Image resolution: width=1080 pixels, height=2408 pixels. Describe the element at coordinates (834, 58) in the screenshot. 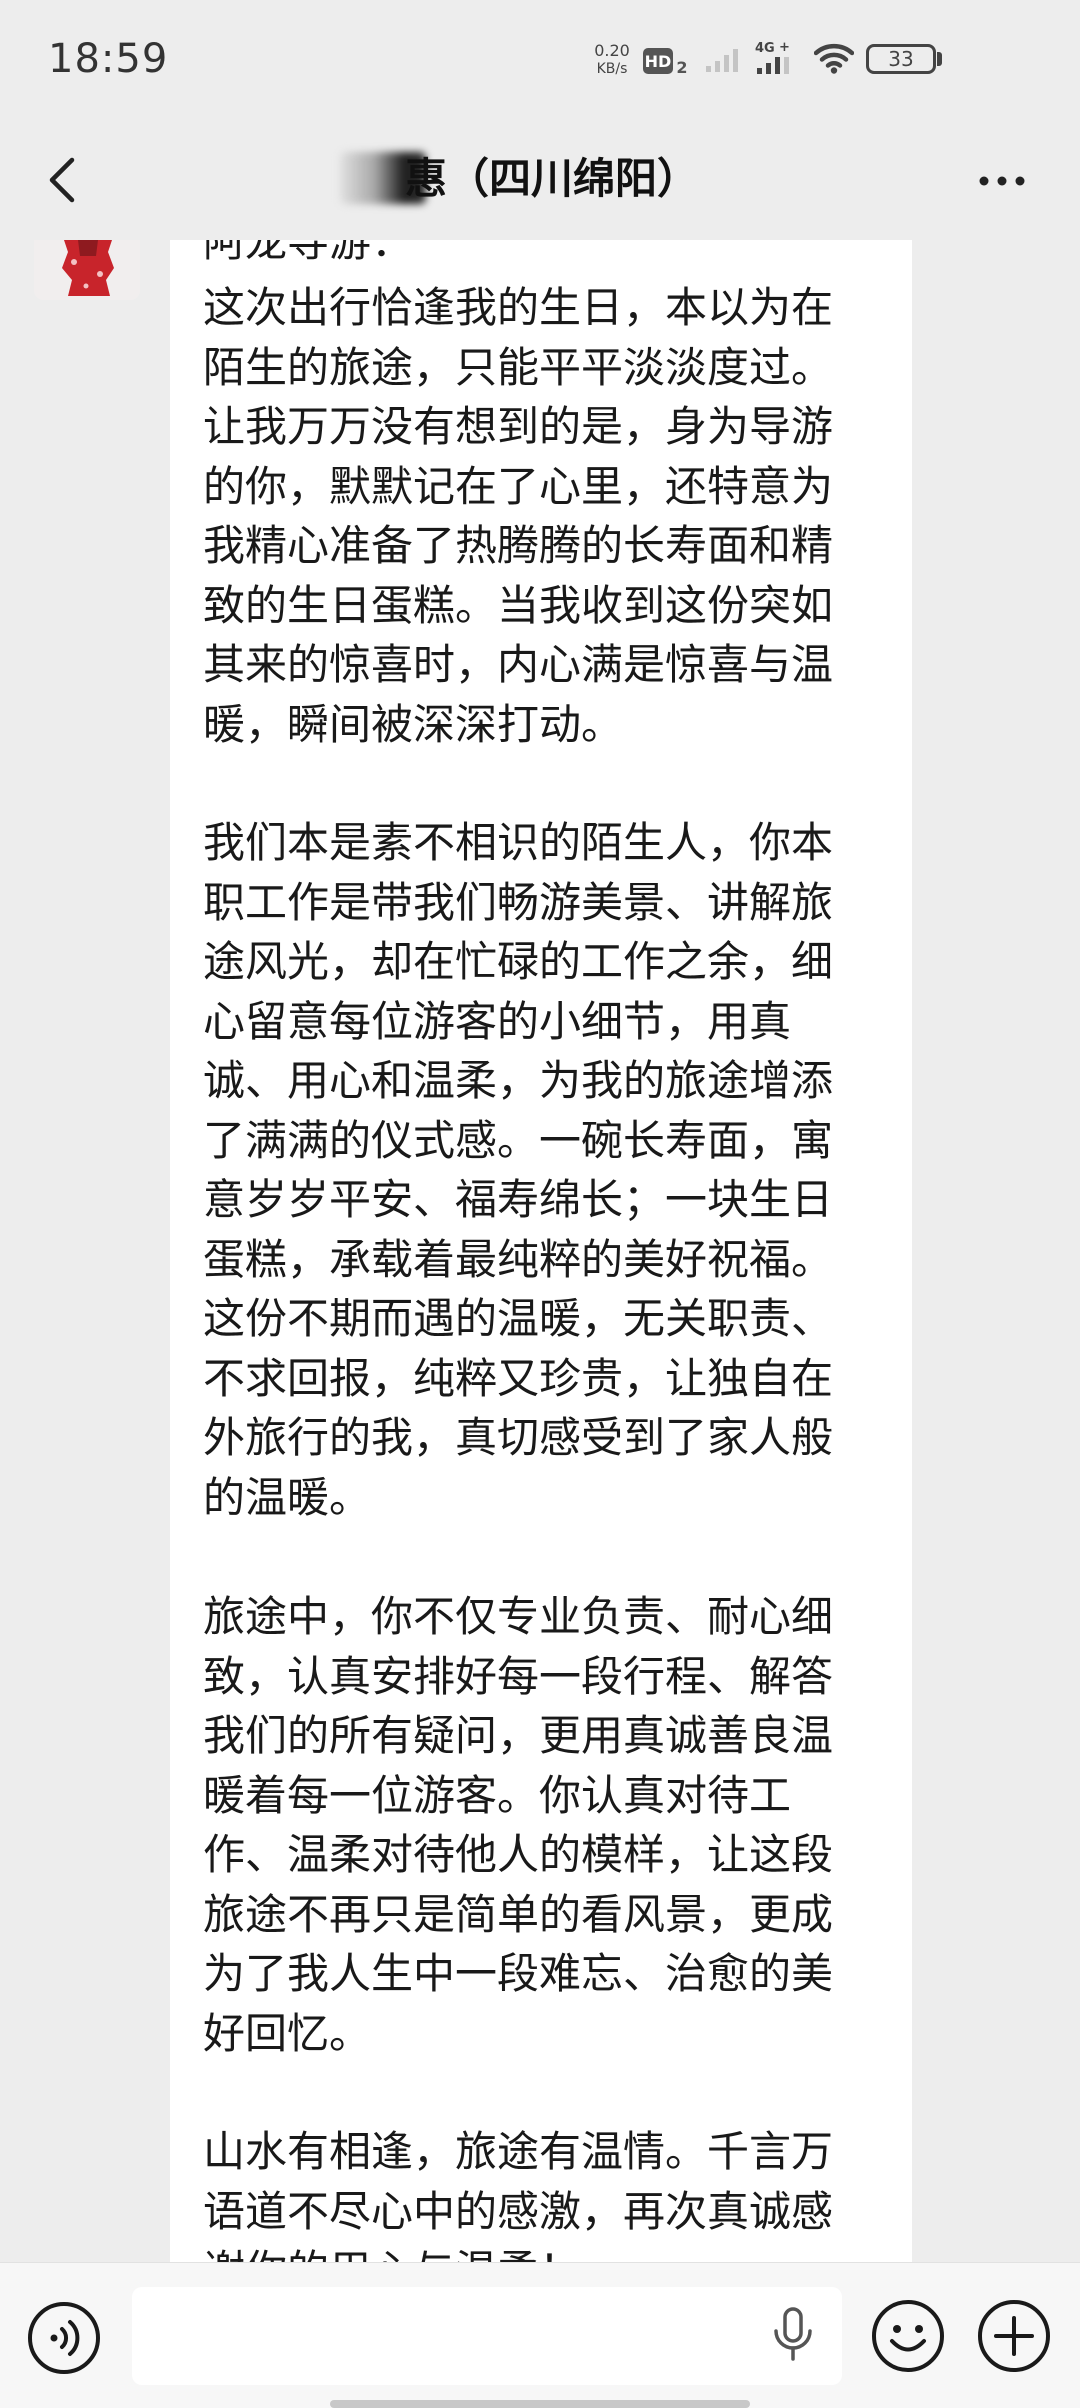

I see `wifi-icon` at that location.